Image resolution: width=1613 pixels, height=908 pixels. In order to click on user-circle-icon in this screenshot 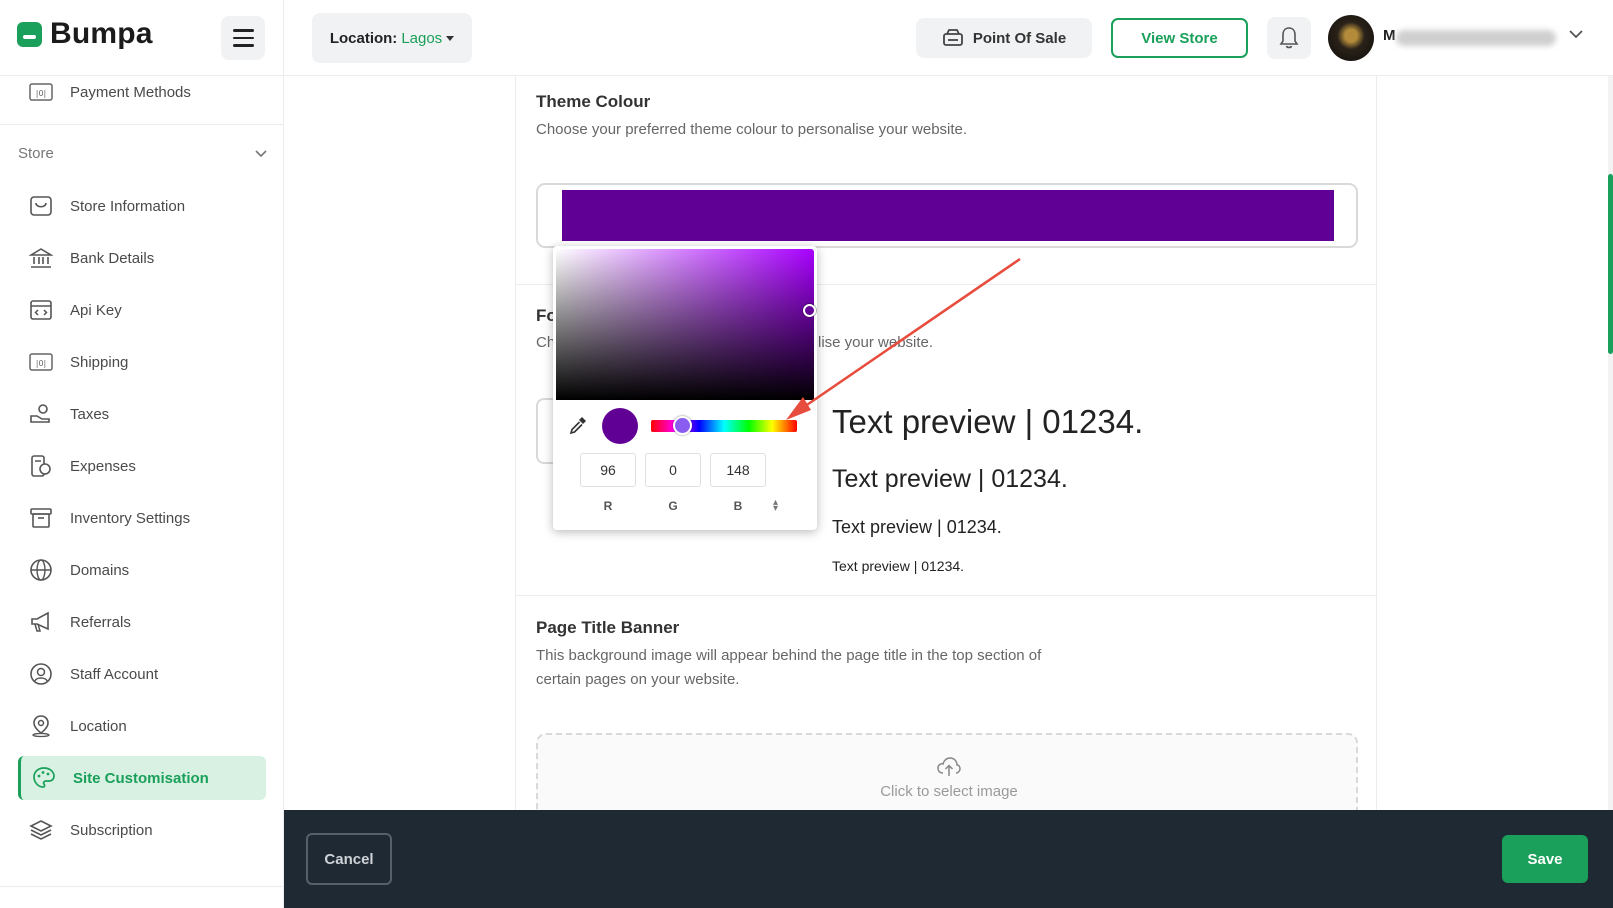, I will do `click(41, 674)`.